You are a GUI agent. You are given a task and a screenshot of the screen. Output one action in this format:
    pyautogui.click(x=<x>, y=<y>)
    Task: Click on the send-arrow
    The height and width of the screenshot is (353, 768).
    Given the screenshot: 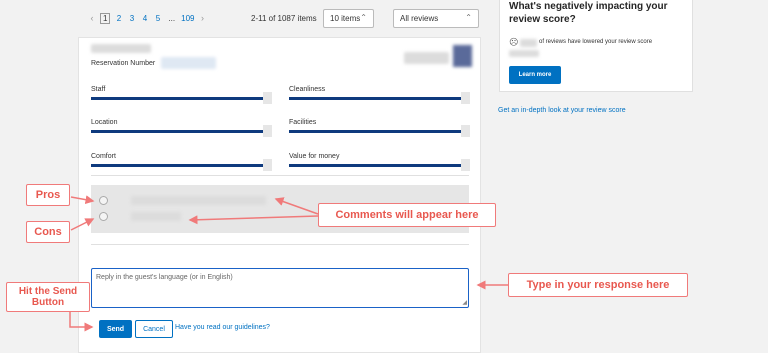 What is the action you would take?
    pyautogui.click(x=81, y=321)
    